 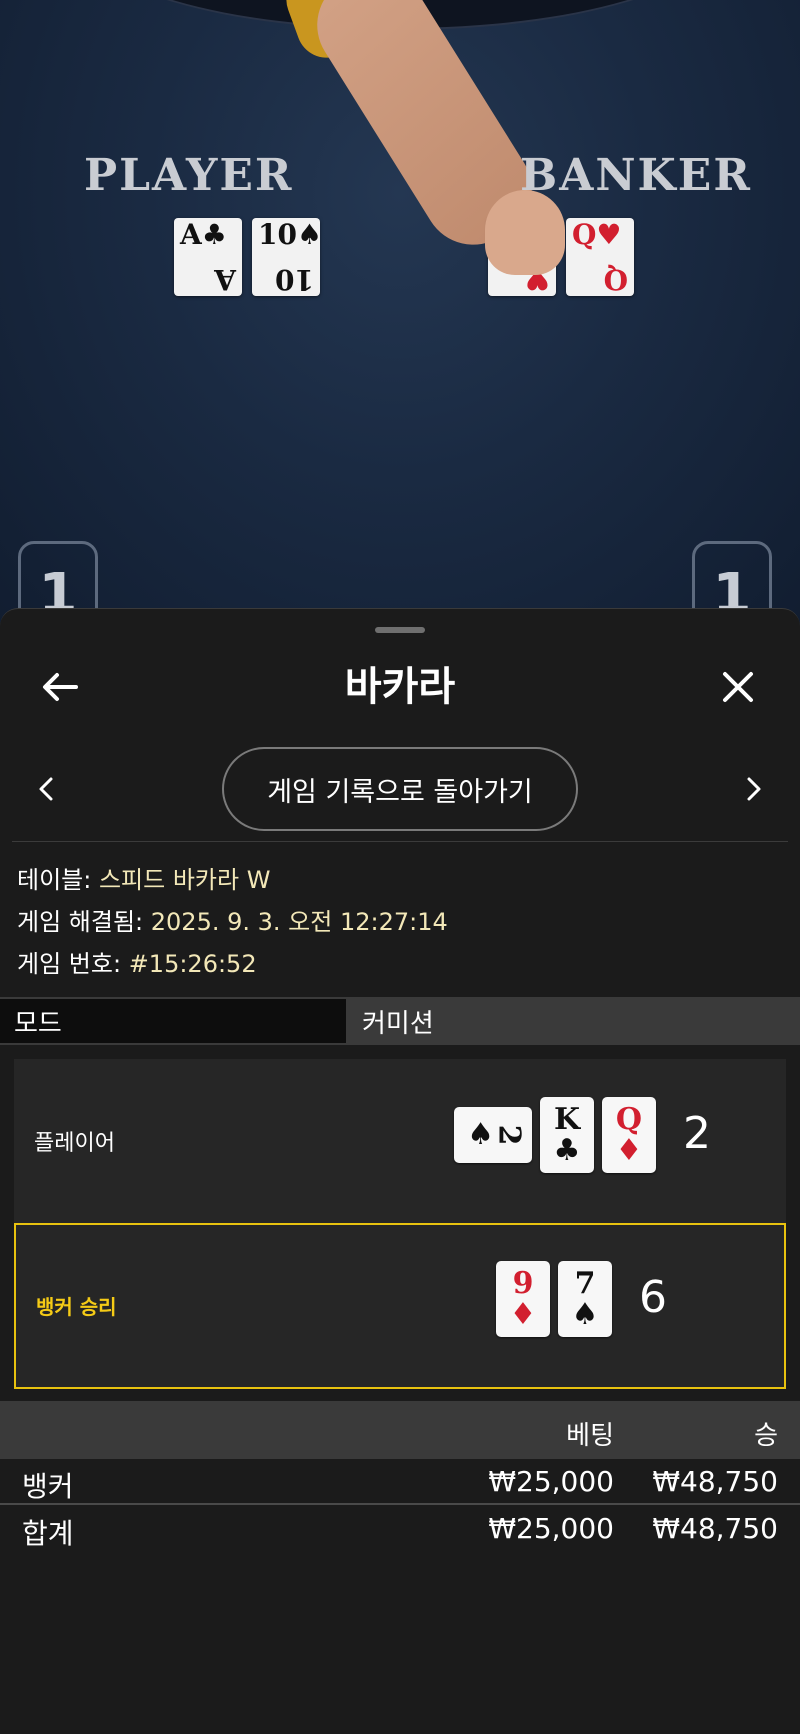 What do you see at coordinates (400, 630) in the screenshot?
I see `sheet-drag-handle` at bounding box center [400, 630].